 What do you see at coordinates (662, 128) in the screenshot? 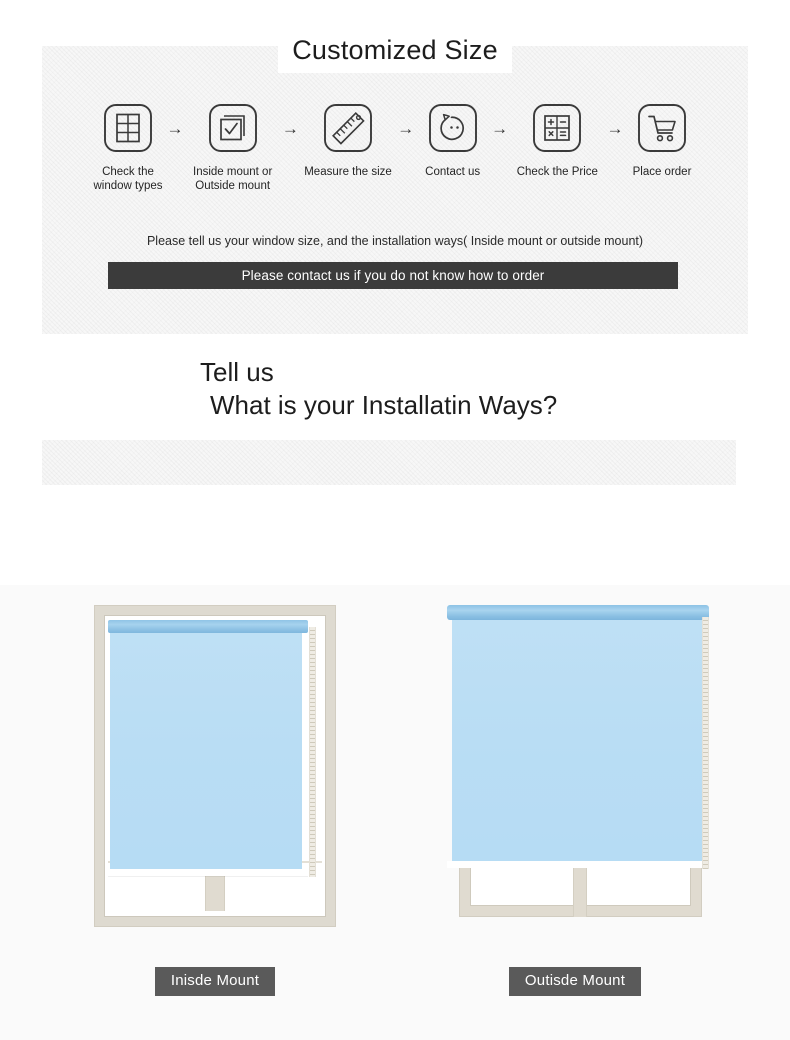
I see `shopping-cart-icon` at bounding box center [662, 128].